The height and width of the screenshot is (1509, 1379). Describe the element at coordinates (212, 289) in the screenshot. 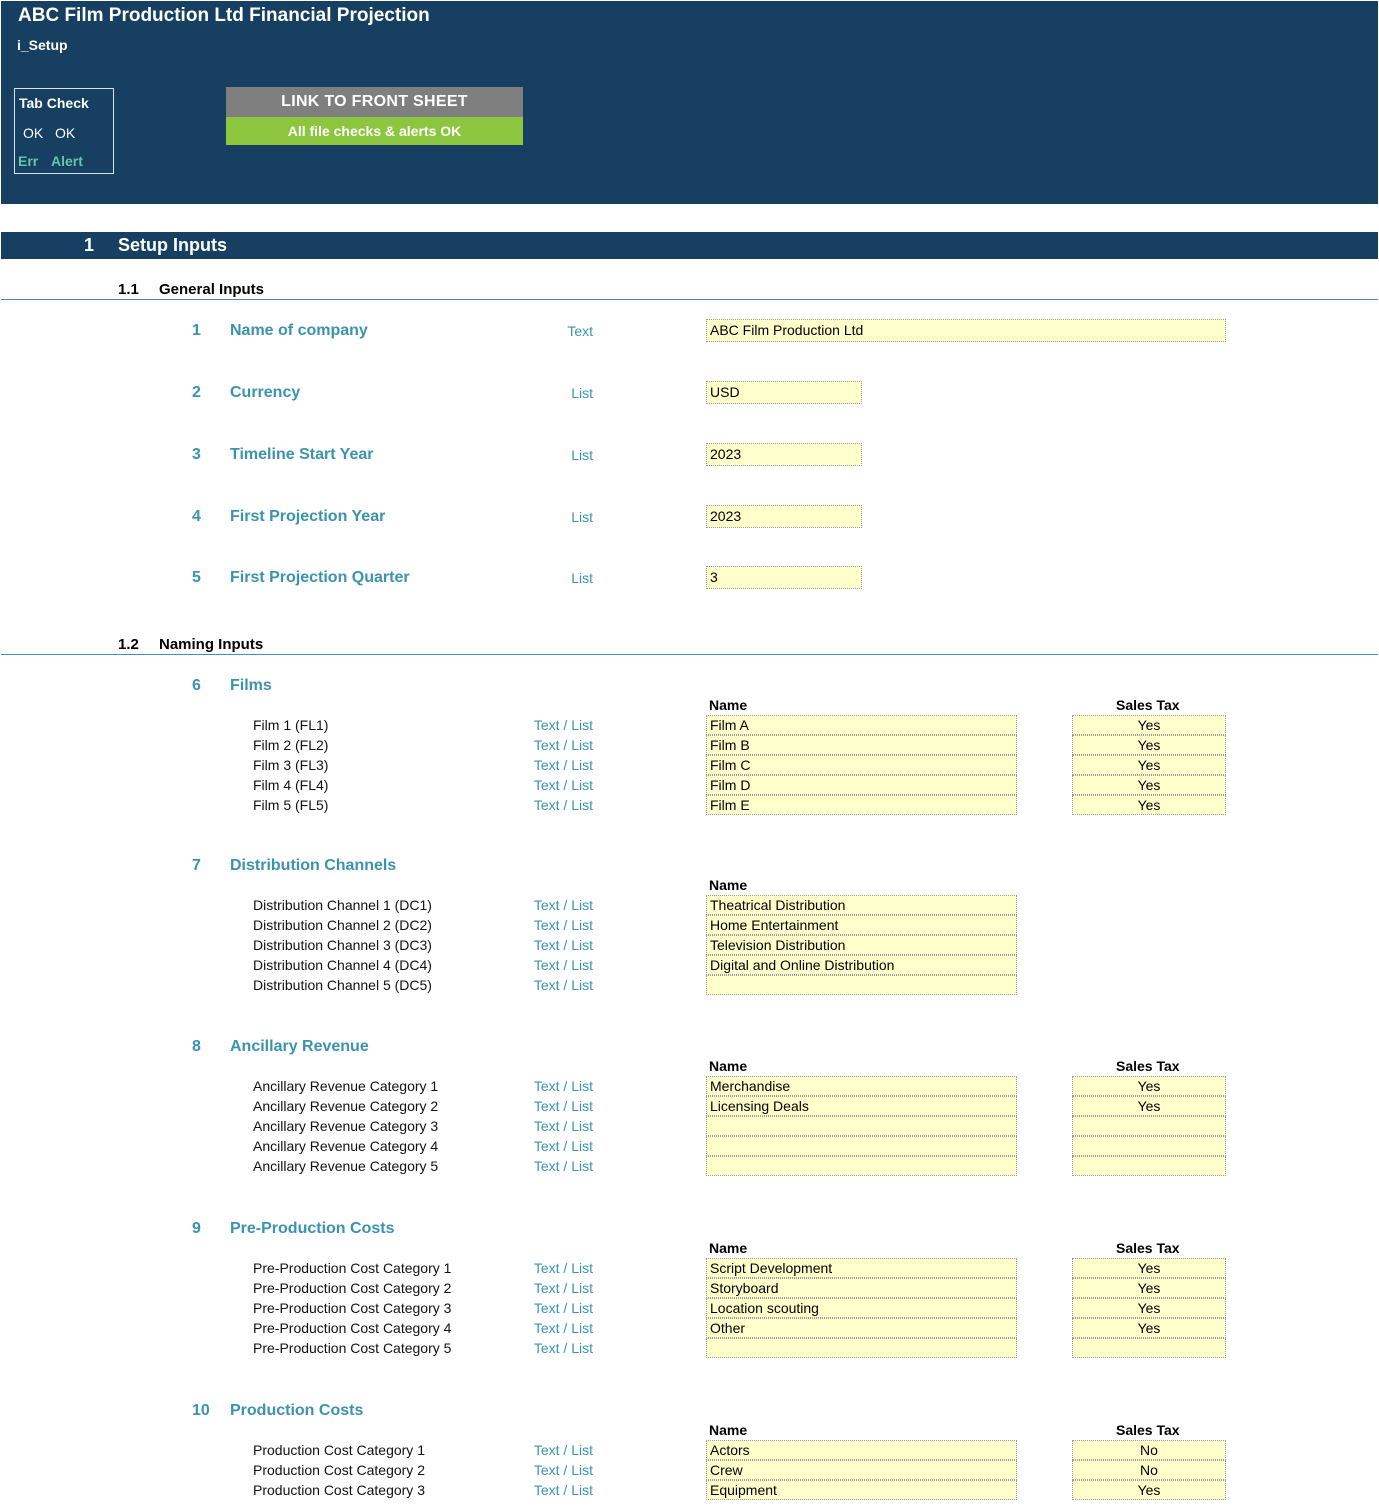

I see `subsection-title-general: General Inputs` at that location.